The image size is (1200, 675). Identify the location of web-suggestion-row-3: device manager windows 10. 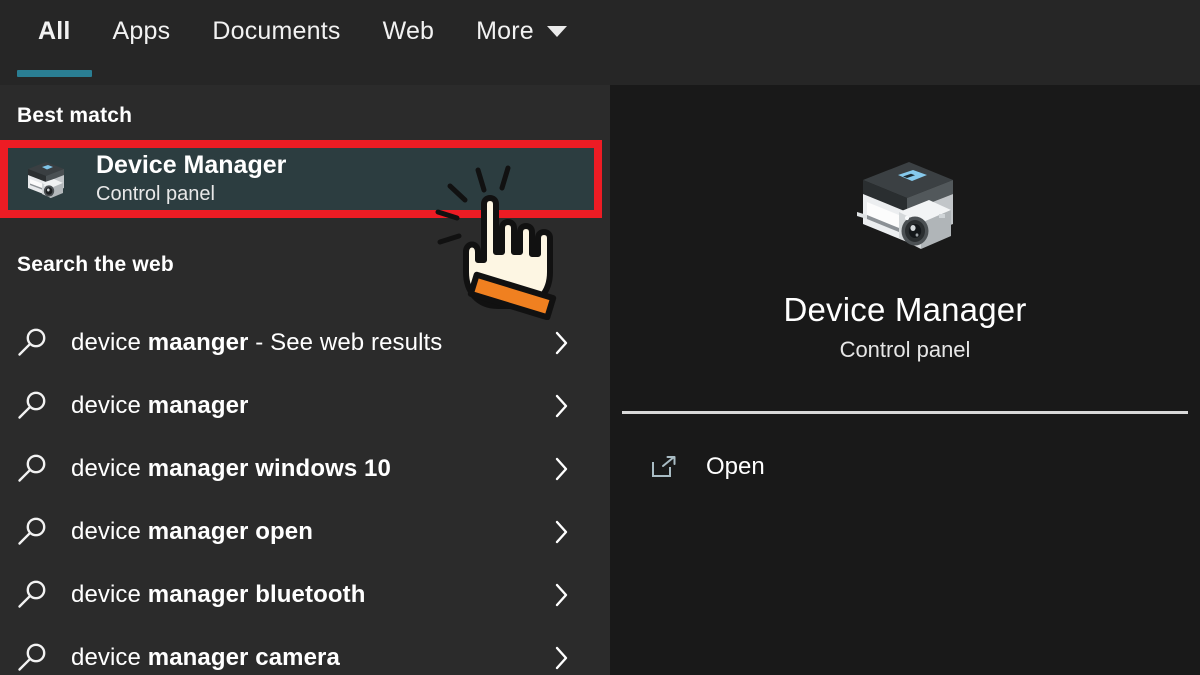
(305, 469).